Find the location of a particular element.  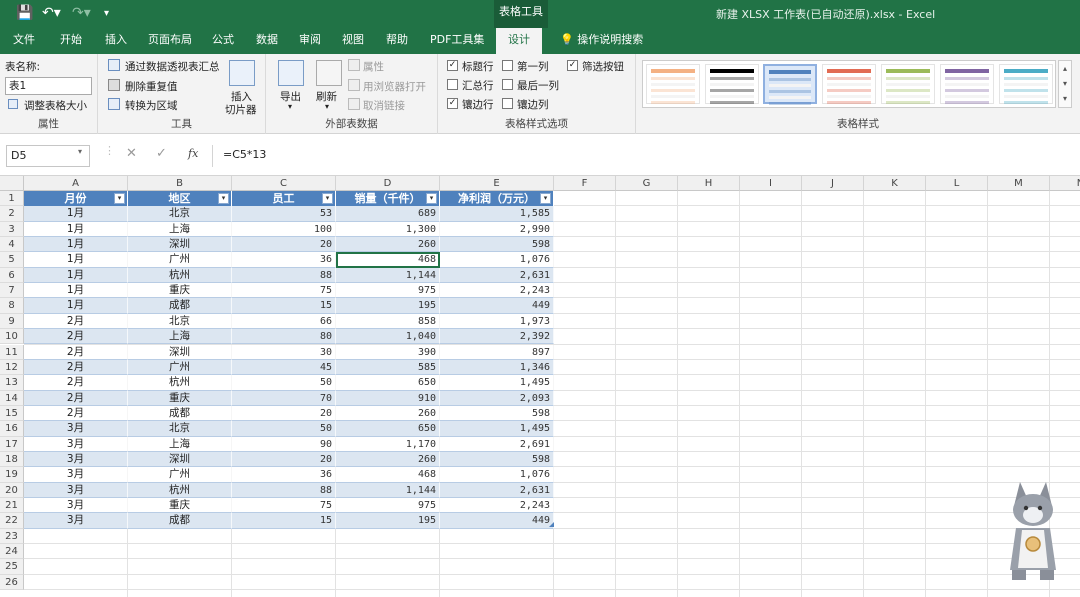

tab-file: 文件 is located at coordinates (24, 41).